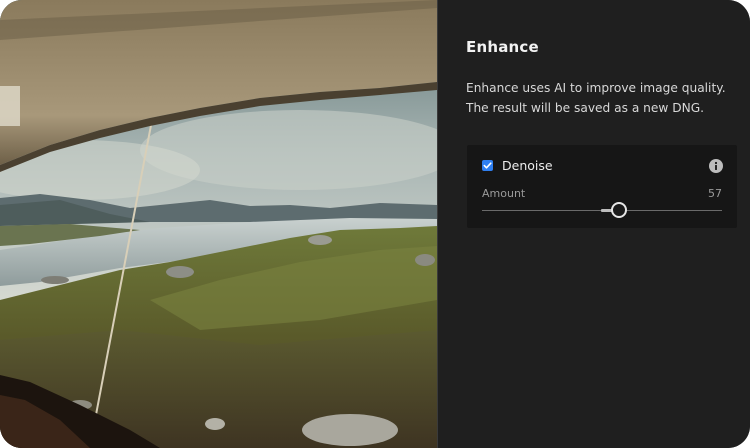 The image size is (750, 448). Describe the element at coordinates (715, 193) in the screenshot. I see `amount-value: 57` at that location.